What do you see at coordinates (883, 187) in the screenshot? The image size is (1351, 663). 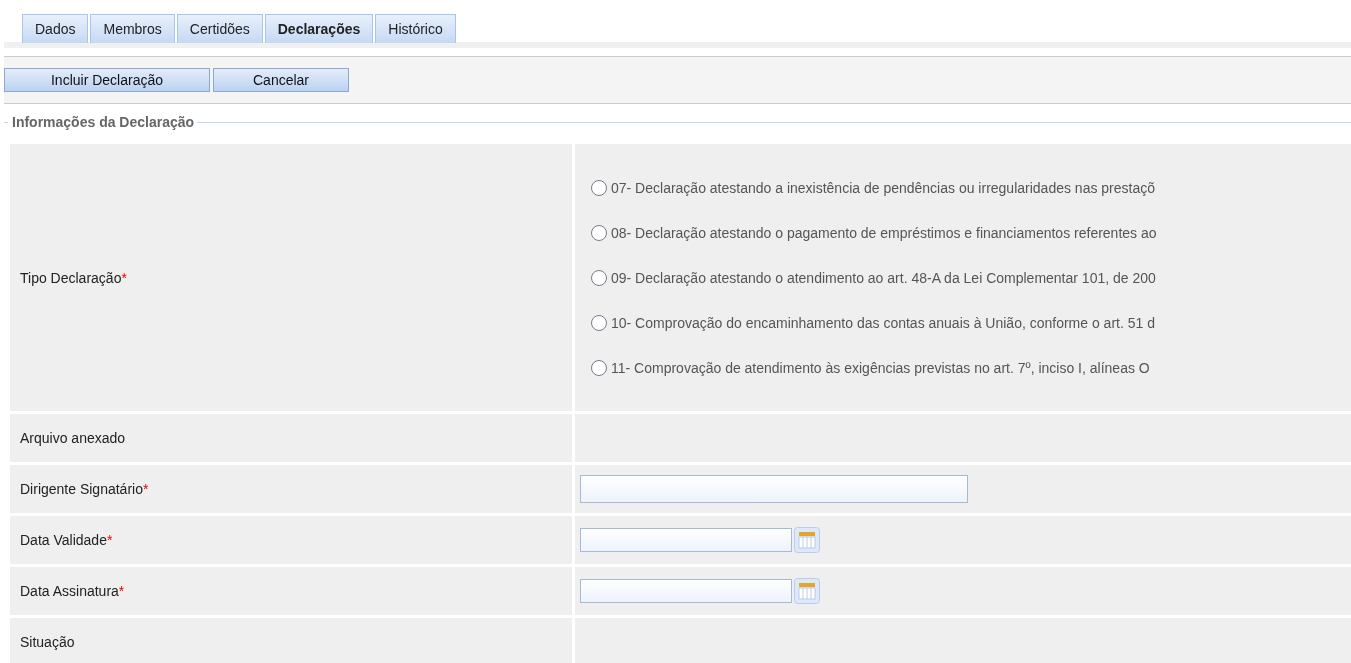 I see `radio-label: 07- Declaração atestando a inexistência de pendências ou irregularidades nas prestaçõ` at bounding box center [883, 187].